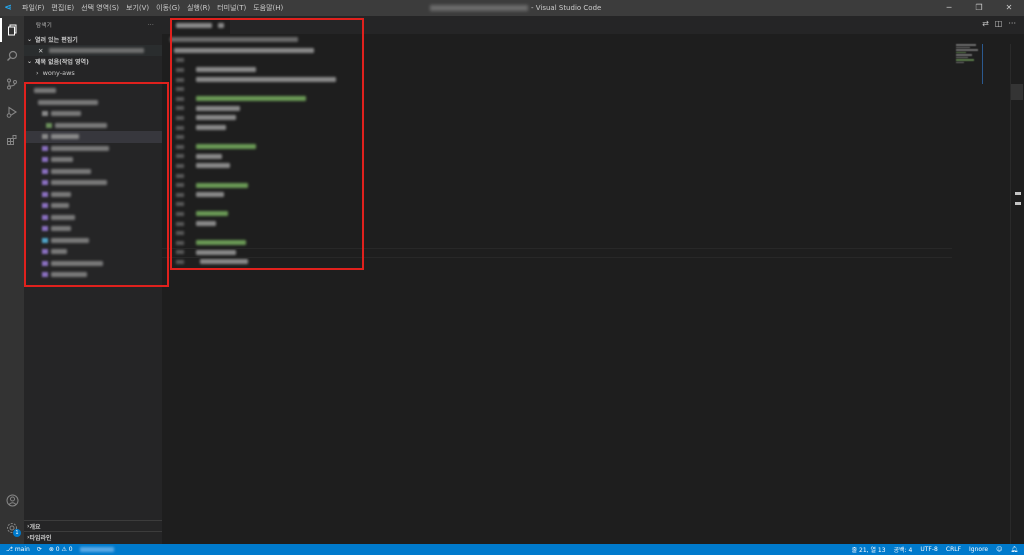  Describe the element at coordinates (96, 184) in the screenshot. I see `highlight-box-file-tree` at that location.